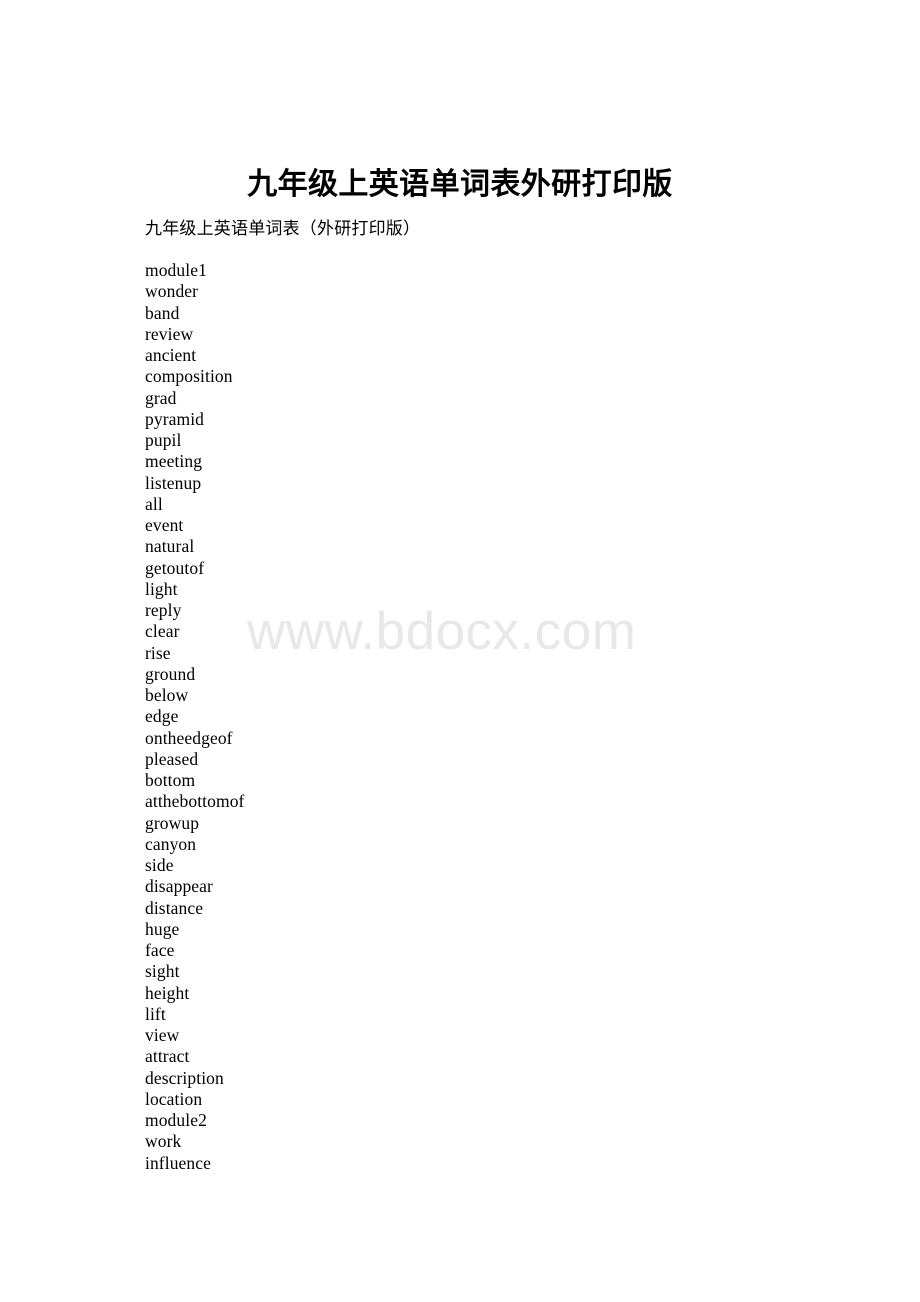  I want to click on word-list-item: distance, so click(174, 907).